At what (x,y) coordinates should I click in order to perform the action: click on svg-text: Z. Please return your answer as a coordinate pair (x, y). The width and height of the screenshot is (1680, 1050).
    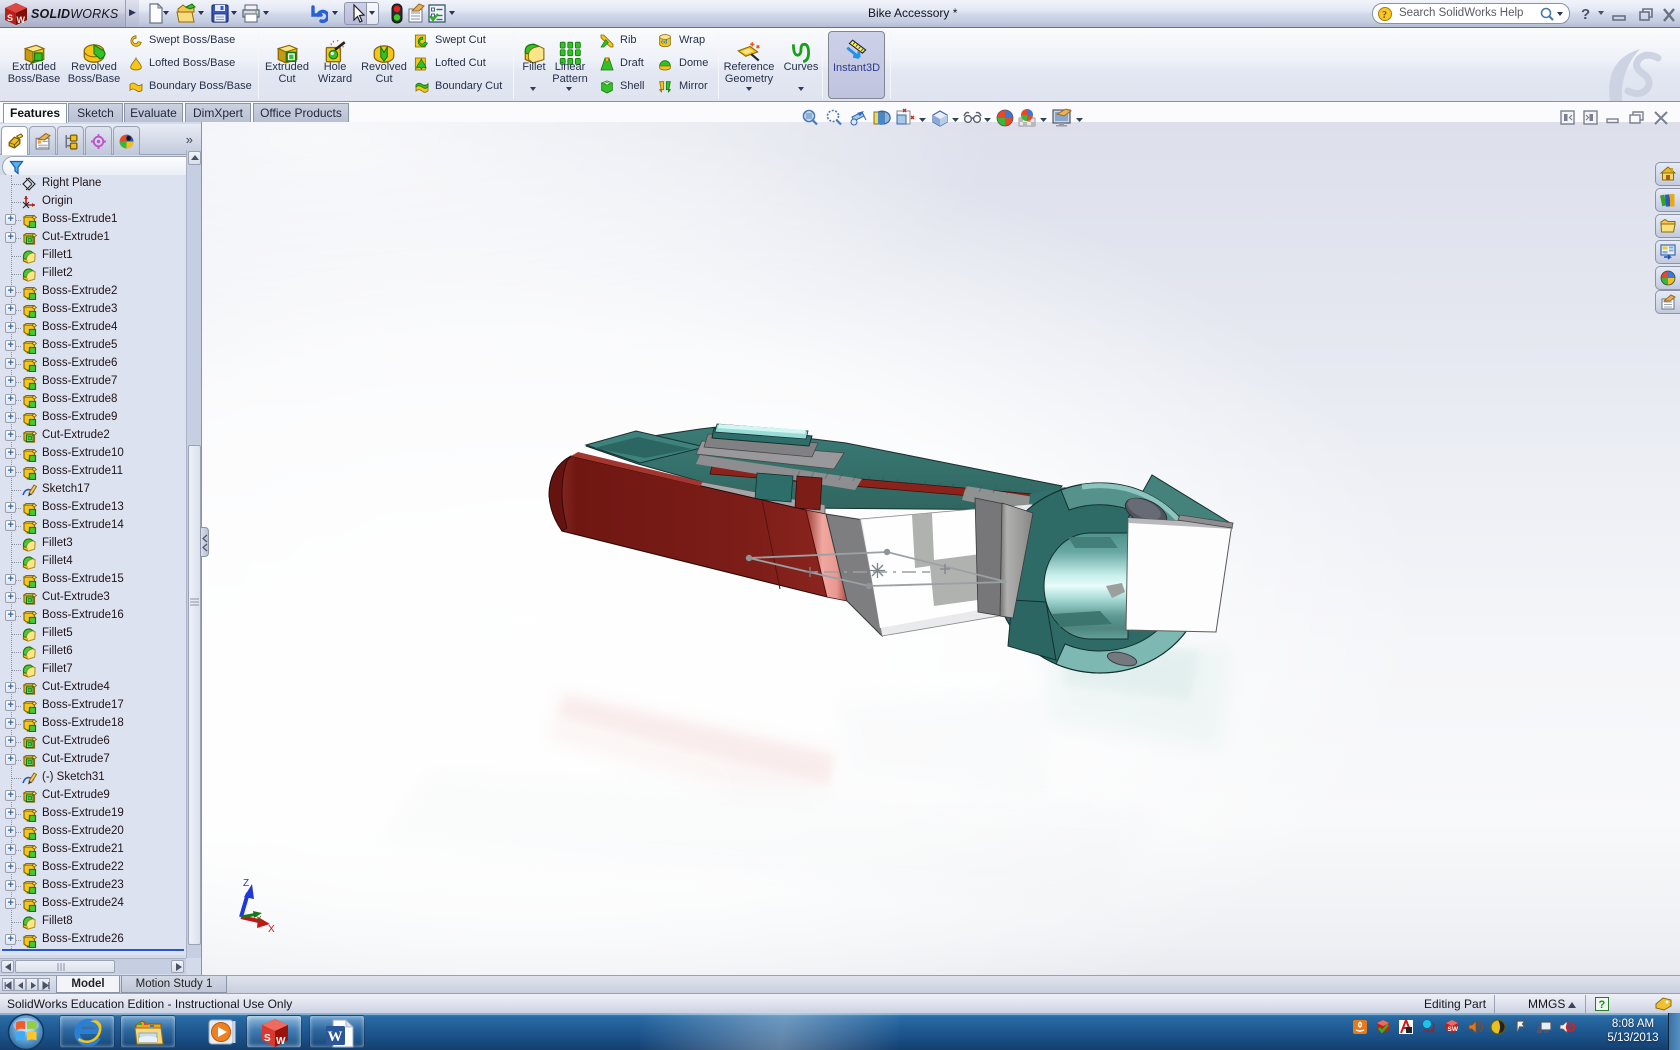
    Looking at the image, I should click on (246, 883).